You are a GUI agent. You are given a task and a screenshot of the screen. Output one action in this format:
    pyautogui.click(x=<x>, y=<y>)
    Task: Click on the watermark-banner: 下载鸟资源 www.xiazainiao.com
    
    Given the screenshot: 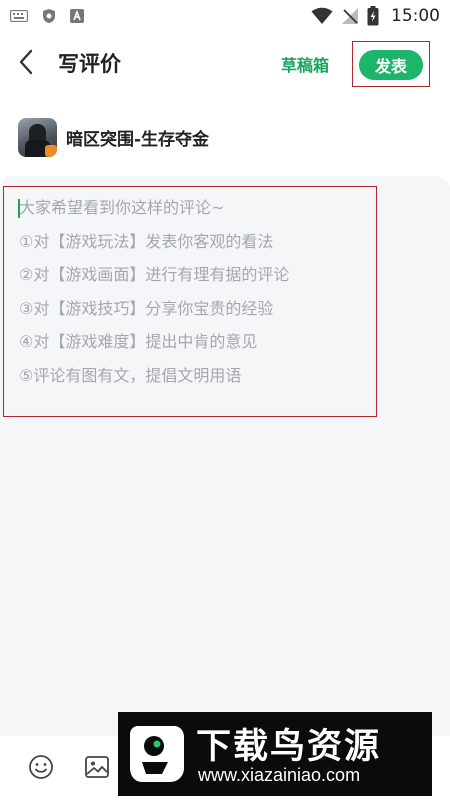 What is the action you would take?
    pyautogui.click(x=275, y=754)
    